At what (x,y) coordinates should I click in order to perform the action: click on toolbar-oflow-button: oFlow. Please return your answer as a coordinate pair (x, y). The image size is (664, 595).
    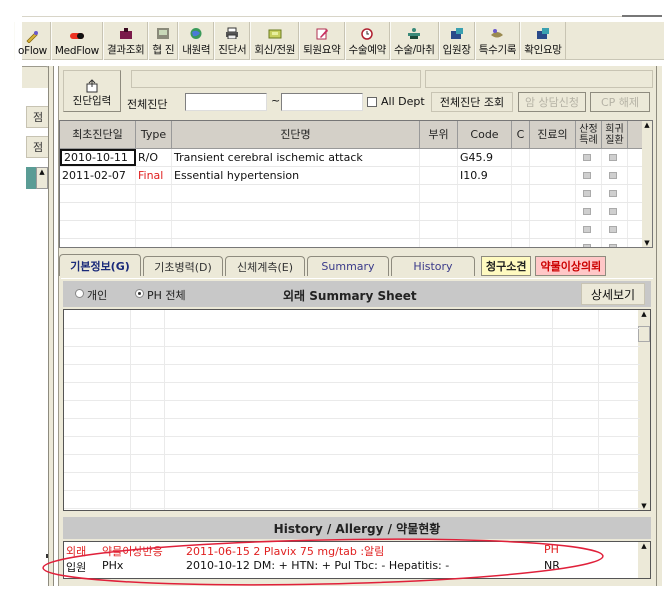
    Looking at the image, I should click on (32, 41).